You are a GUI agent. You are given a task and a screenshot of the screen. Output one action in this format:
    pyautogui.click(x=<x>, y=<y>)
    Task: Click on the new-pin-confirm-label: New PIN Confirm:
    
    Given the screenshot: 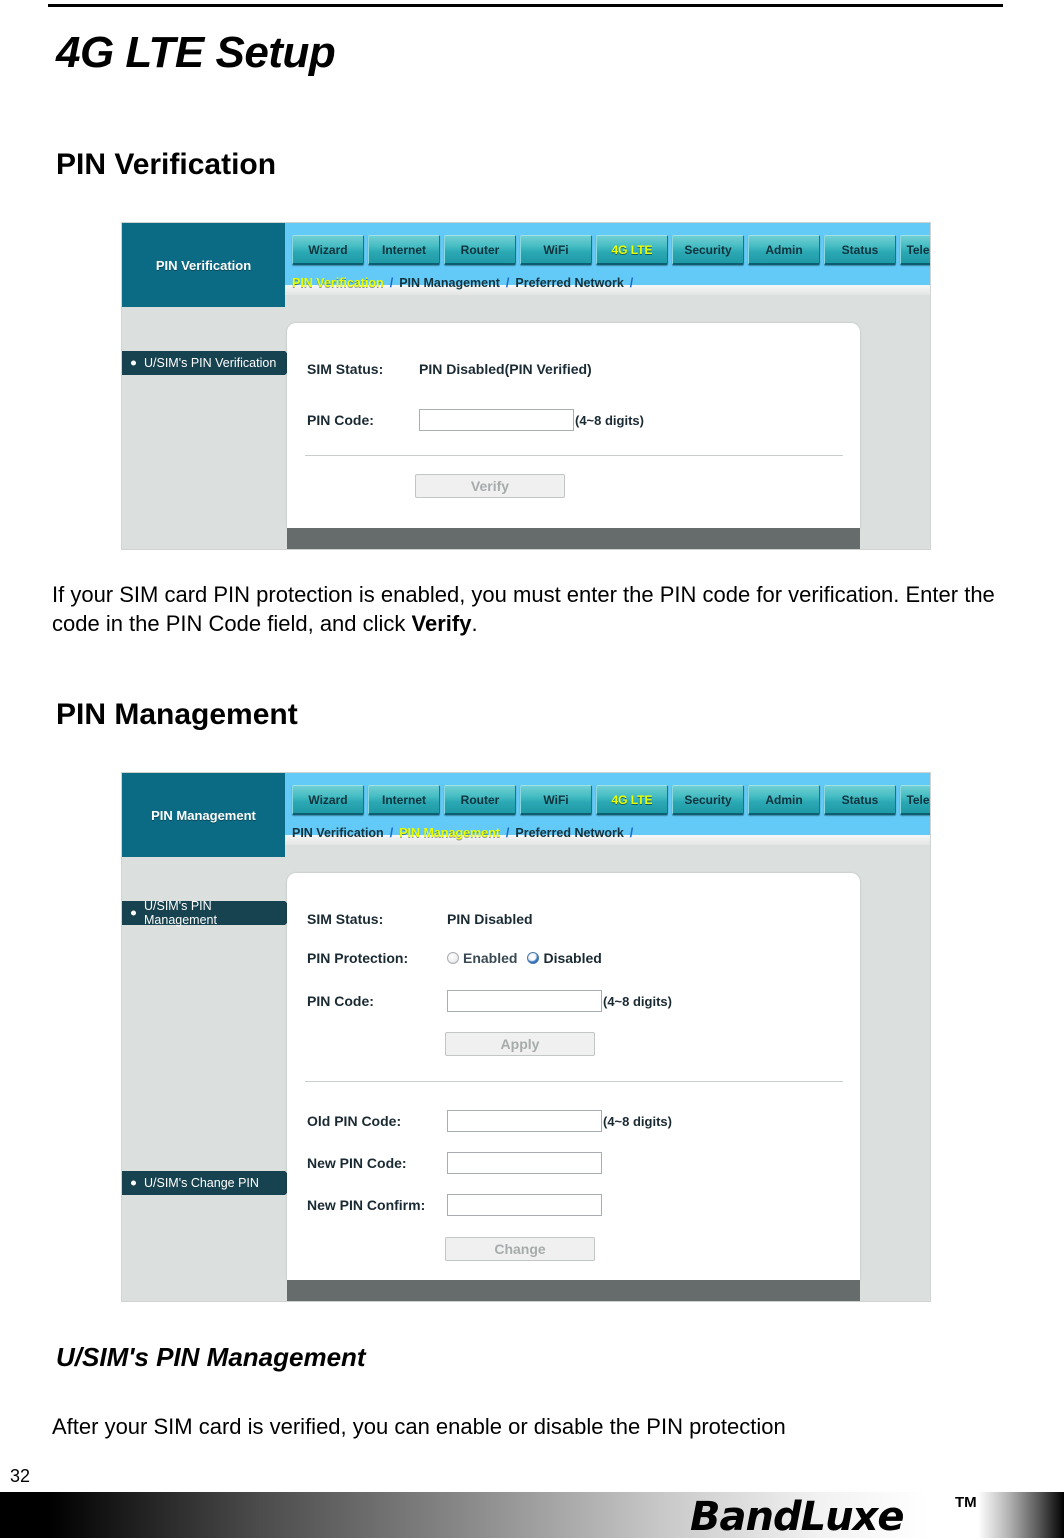 What is the action you would take?
    pyautogui.click(x=366, y=1205)
    